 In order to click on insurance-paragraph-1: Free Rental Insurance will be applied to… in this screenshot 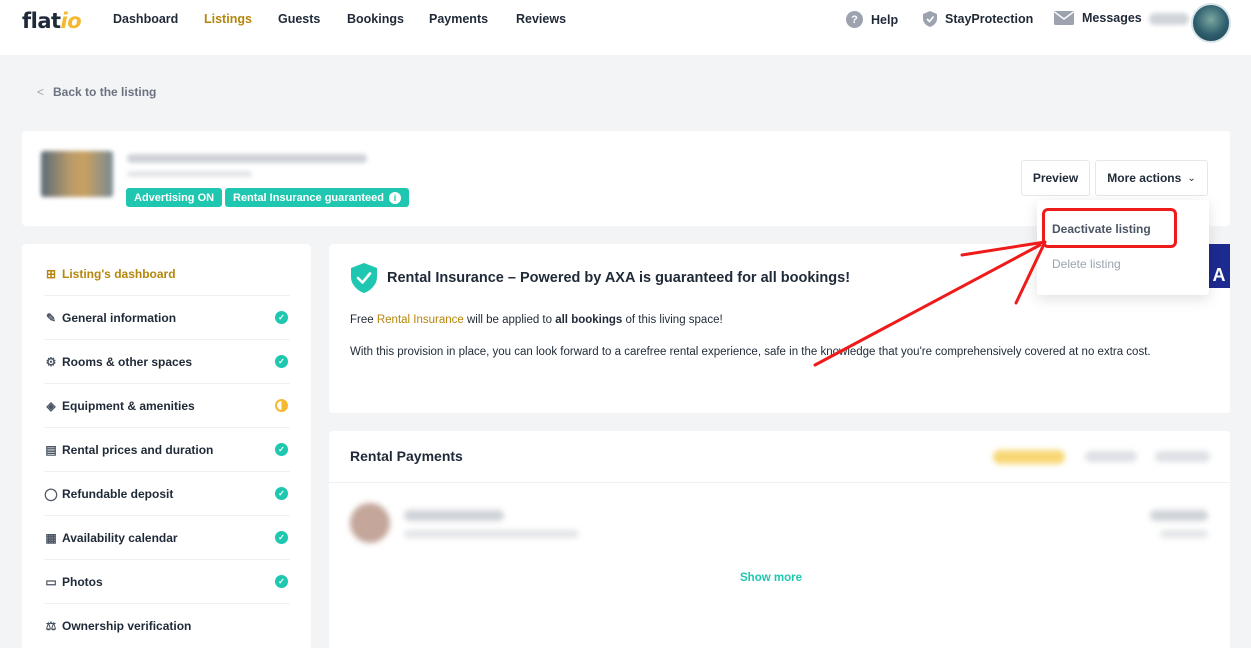, I will do `click(536, 320)`.